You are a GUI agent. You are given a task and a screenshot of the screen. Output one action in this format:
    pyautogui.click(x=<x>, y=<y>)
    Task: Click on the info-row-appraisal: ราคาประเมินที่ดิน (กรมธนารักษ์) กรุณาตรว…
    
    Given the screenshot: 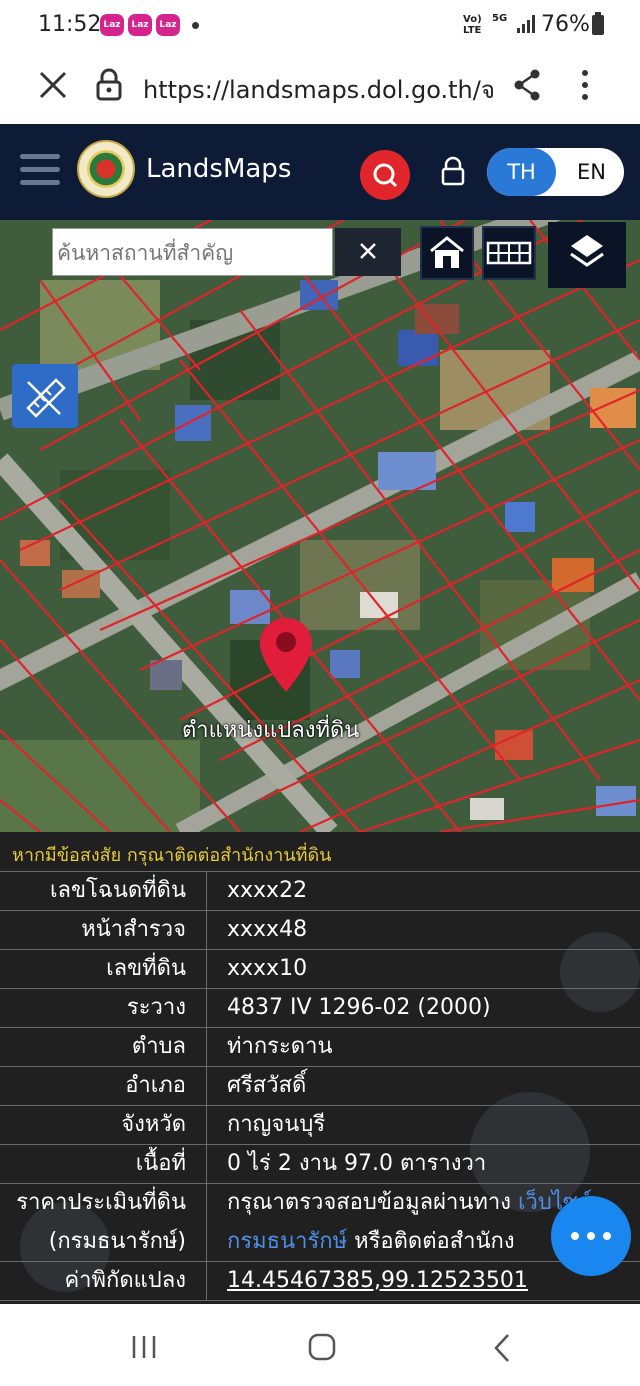 What is the action you would take?
    pyautogui.click(x=320, y=1222)
    